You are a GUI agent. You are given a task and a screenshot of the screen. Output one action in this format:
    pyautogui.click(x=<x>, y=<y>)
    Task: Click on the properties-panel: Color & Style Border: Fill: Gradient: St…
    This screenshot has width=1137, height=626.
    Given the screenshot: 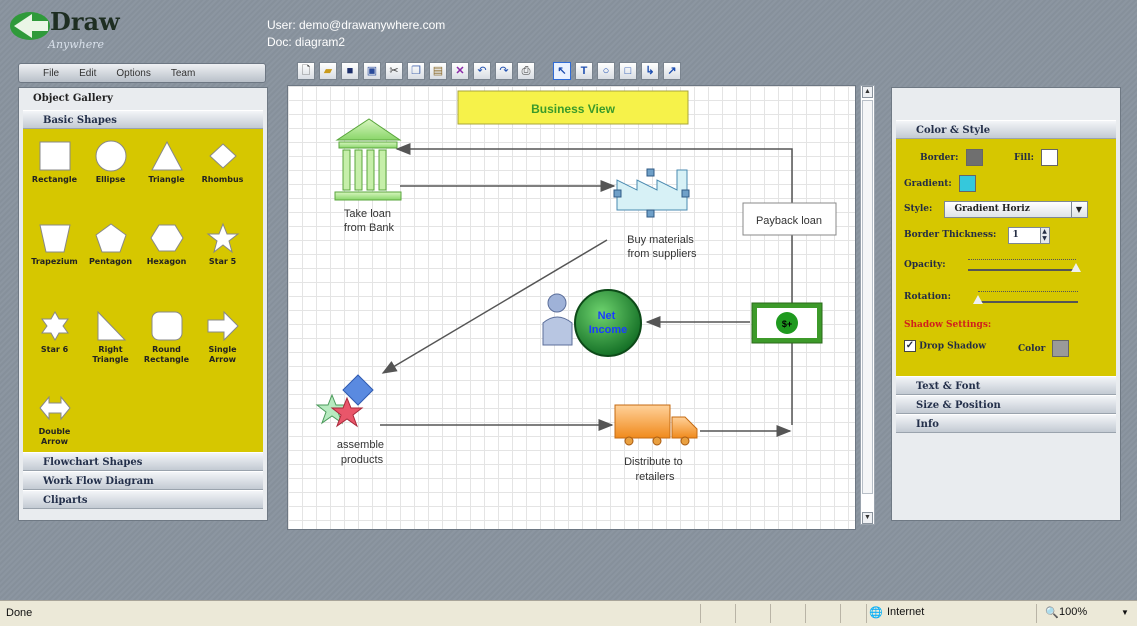 What is the action you would take?
    pyautogui.click(x=1006, y=304)
    